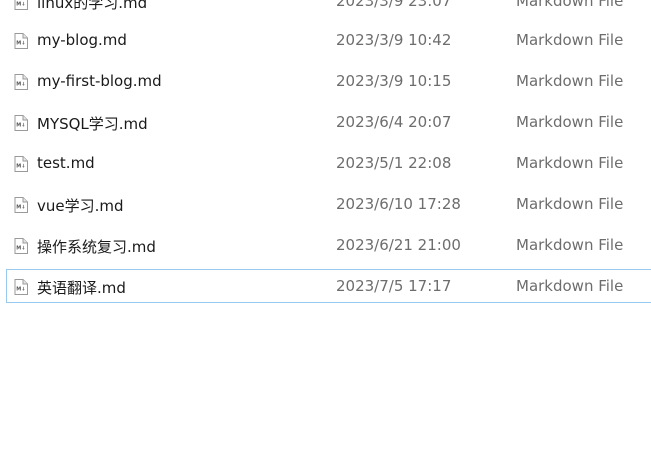 This screenshot has width=651, height=452. What do you see at coordinates (328, 286) in the screenshot?
I see `file-row-selected: M↓ 英语翻译.md 2023/7/5 17:17 Markdown File` at bounding box center [328, 286].